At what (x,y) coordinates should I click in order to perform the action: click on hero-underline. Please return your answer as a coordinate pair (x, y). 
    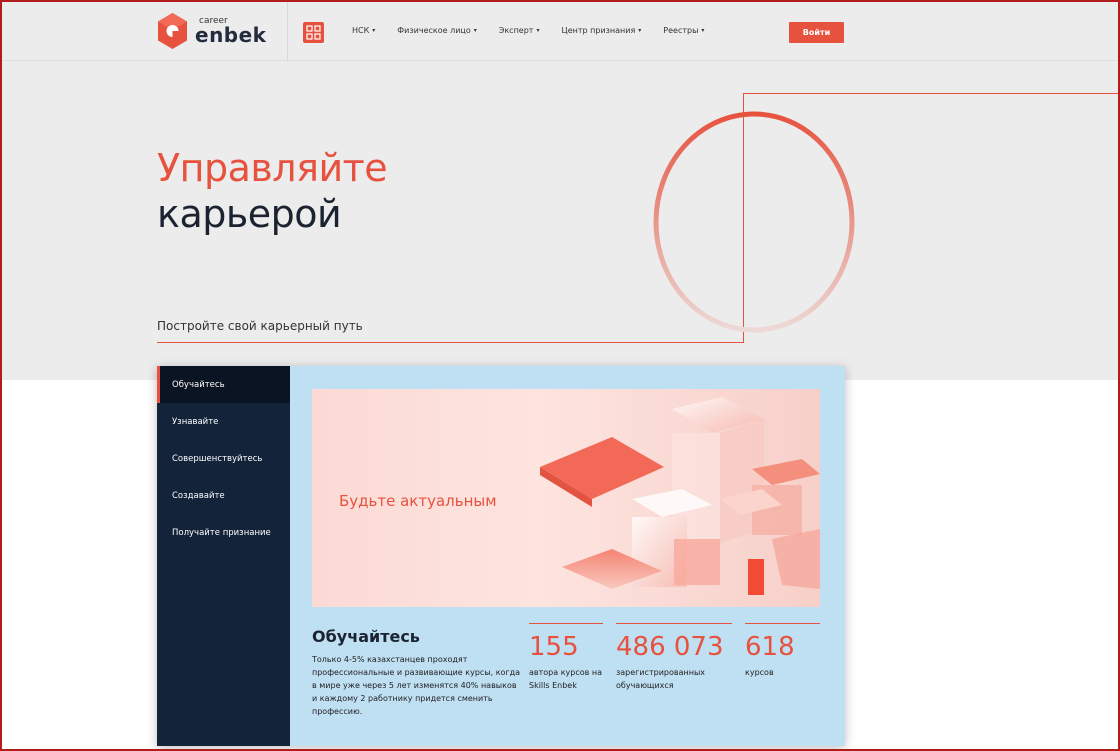
    Looking at the image, I should click on (450, 342).